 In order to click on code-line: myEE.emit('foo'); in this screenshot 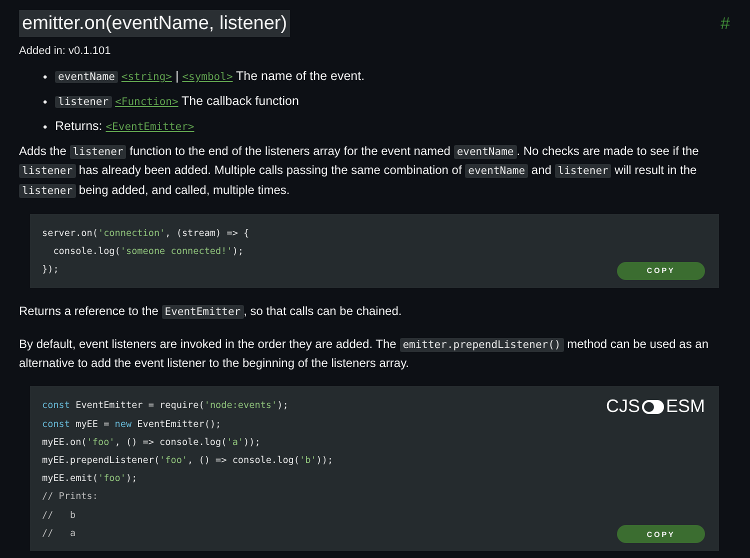, I will do `click(90, 479)`.